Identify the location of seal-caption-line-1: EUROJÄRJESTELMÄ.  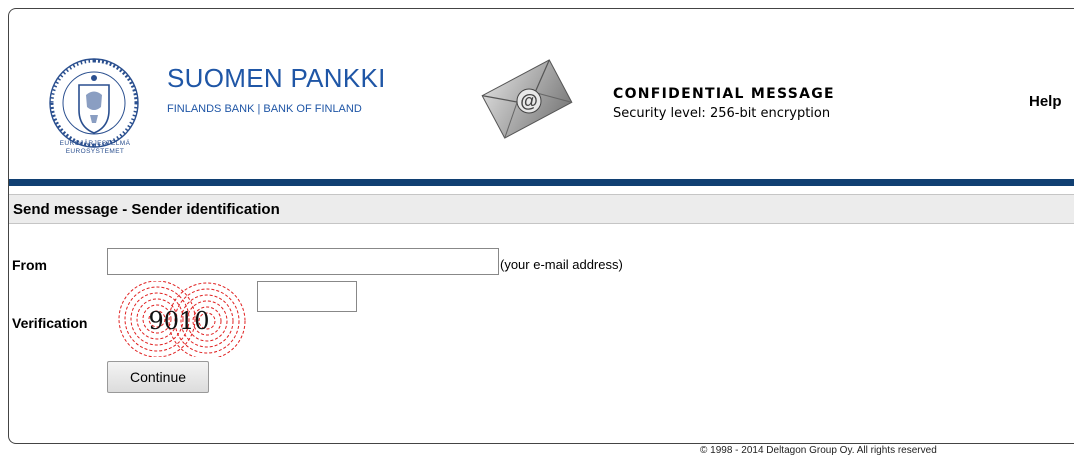
(95, 143).